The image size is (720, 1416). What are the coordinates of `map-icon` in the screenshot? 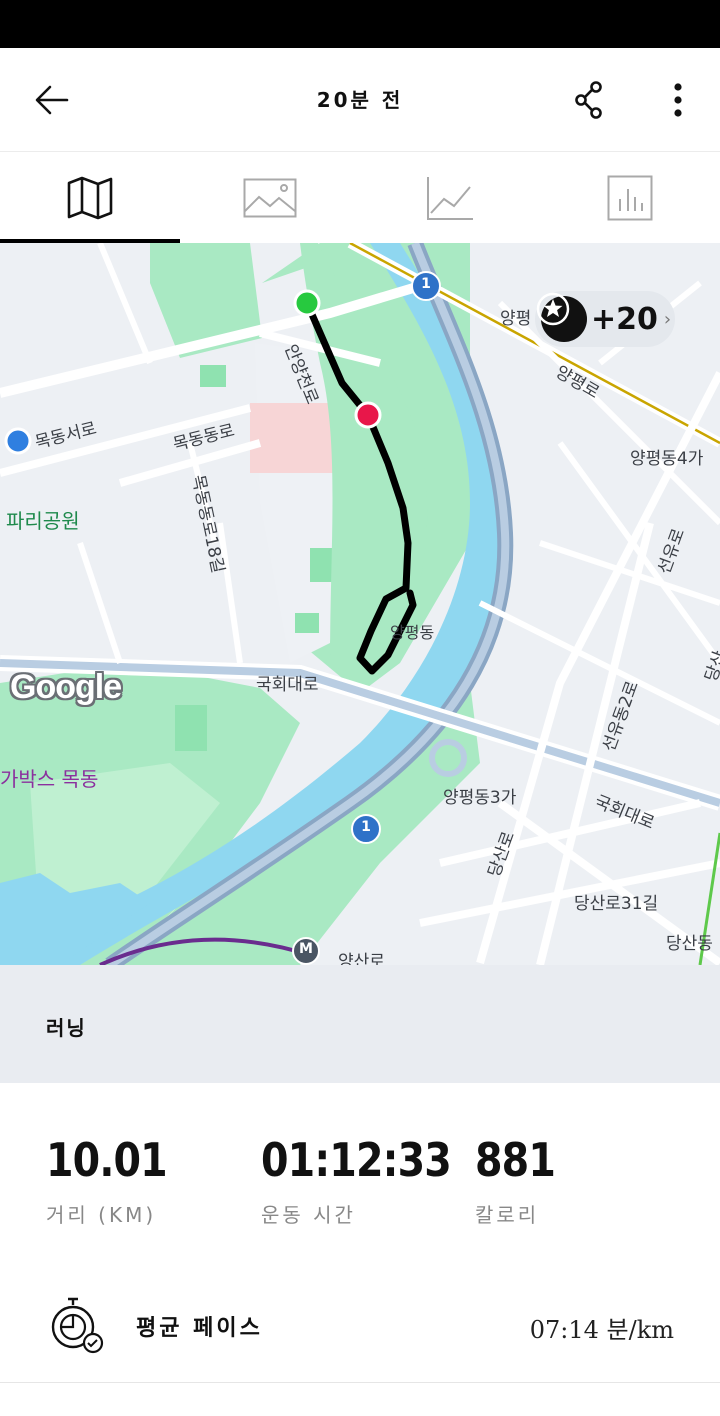 It's located at (90, 198).